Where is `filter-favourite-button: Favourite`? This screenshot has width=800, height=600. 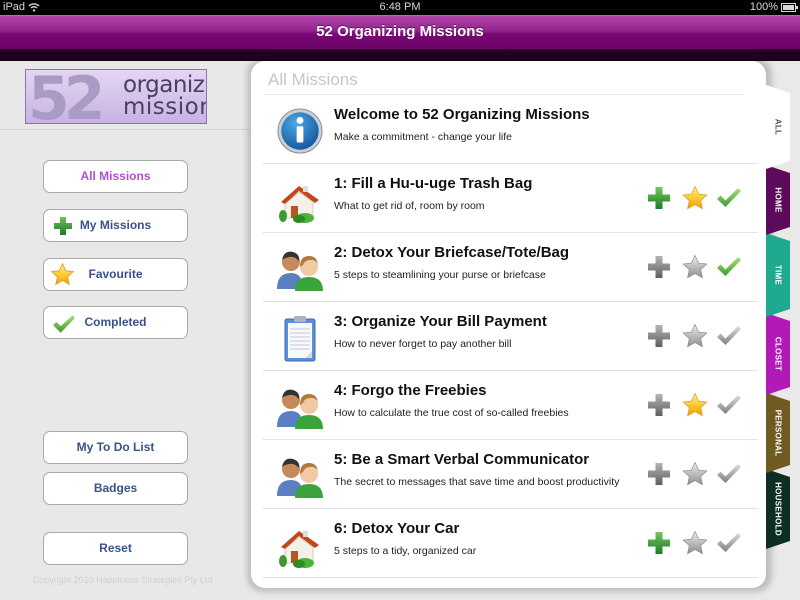
filter-favourite-button: Favourite is located at coordinates (115, 274).